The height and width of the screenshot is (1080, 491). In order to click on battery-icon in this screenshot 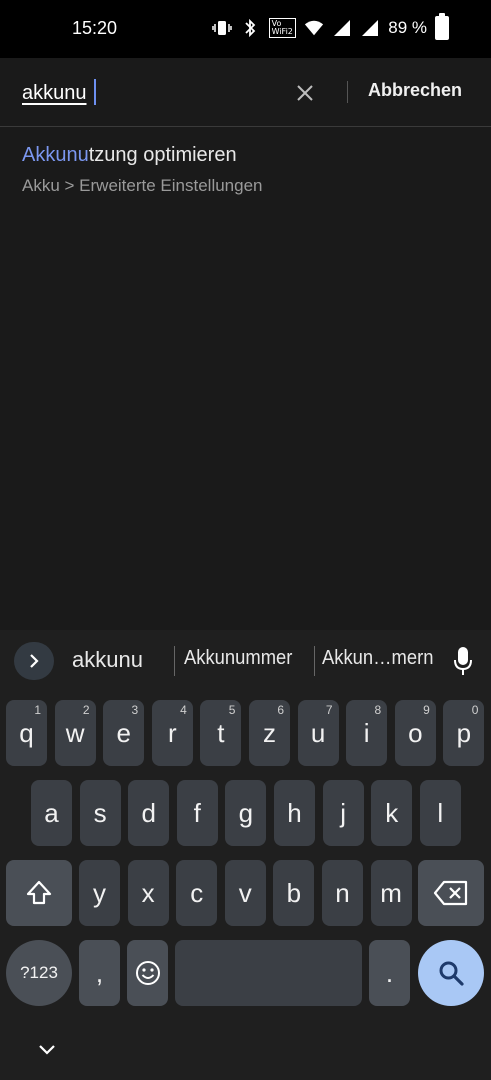, I will do `click(442, 26)`.